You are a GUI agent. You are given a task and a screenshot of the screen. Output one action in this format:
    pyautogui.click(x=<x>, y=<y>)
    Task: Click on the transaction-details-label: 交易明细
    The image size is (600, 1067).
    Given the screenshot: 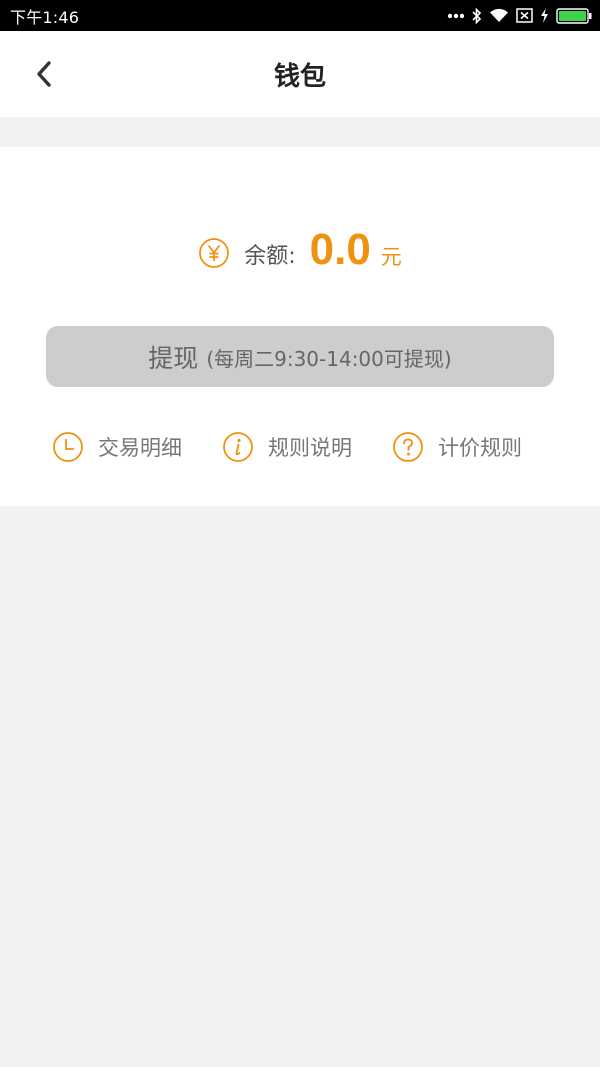 What is the action you would take?
    pyautogui.click(x=140, y=448)
    